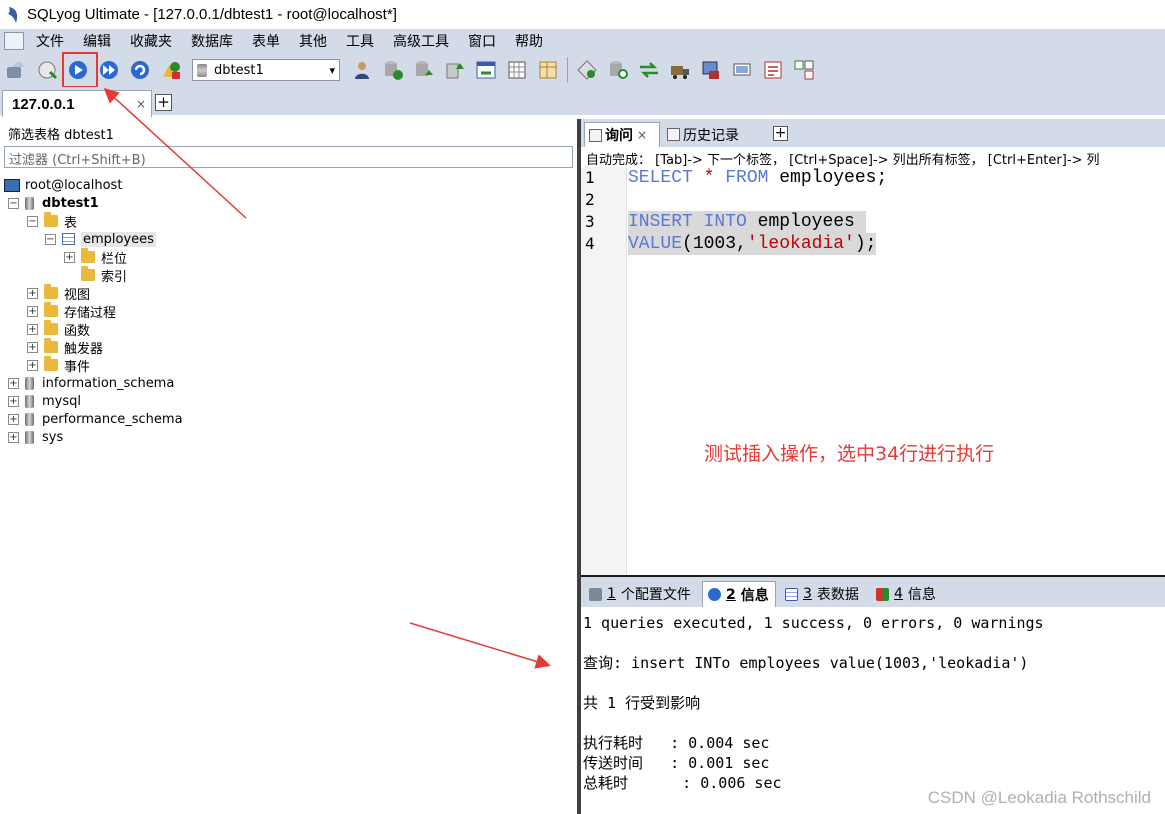  I want to click on table-data-button, so click(517, 70).